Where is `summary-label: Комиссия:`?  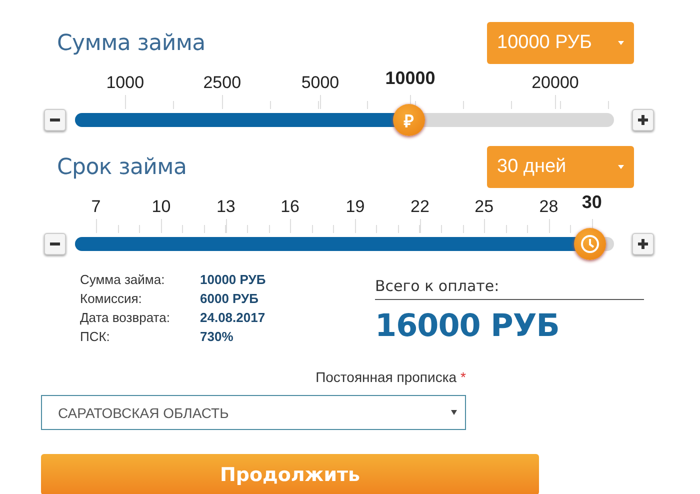
summary-label: Комиссия: is located at coordinates (111, 298).